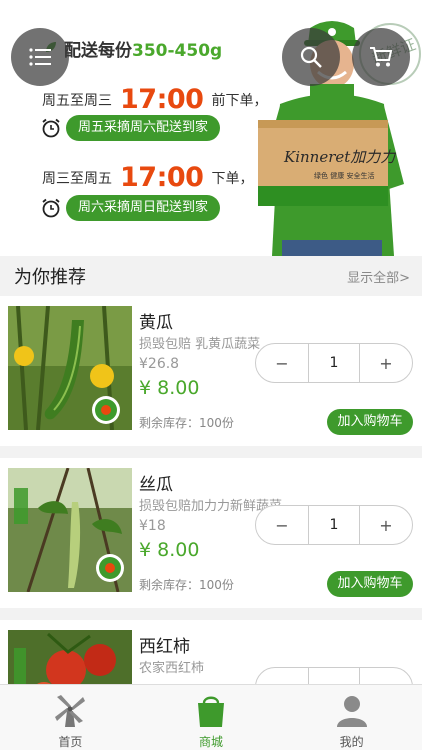 This screenshot has width=422, height=750. I want to click on windmill-icon, so click(70, 711).